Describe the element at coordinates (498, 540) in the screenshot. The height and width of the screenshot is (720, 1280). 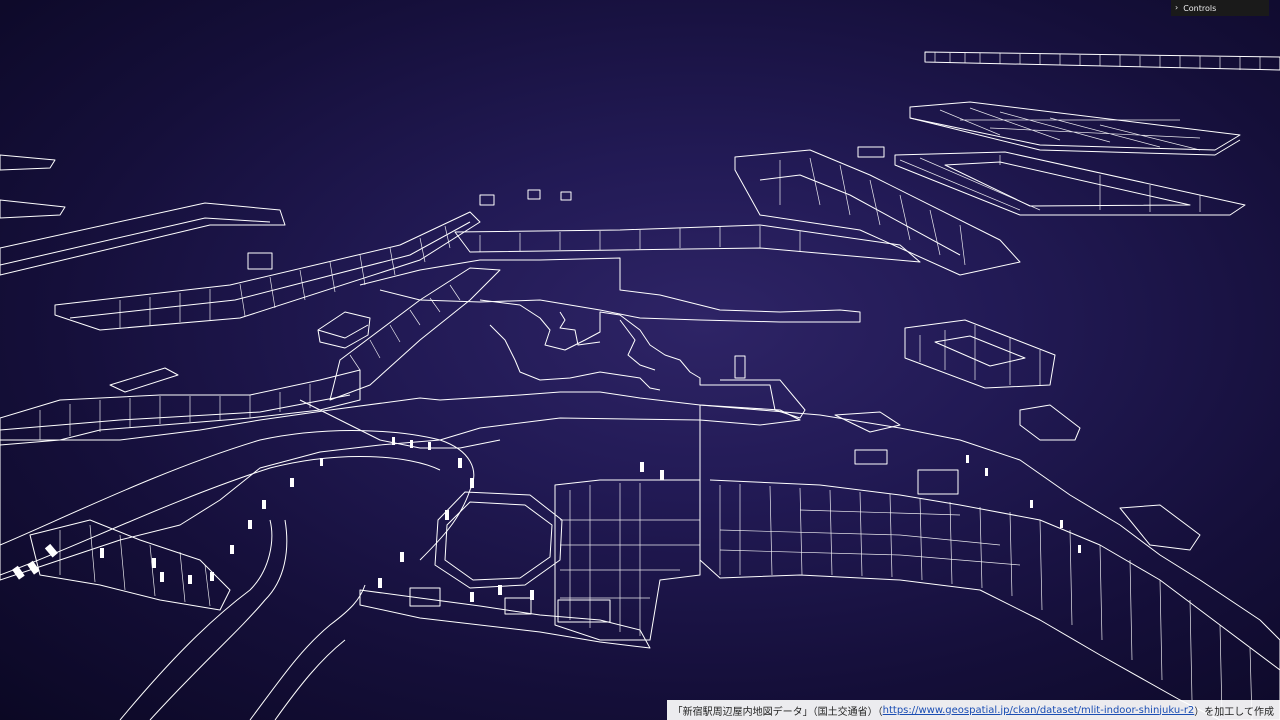
I see `octagon-plaza` at that location.